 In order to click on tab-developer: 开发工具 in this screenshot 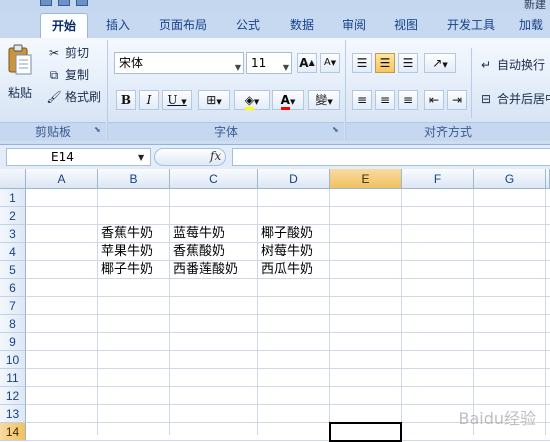, I will do `click(471, 25)`.